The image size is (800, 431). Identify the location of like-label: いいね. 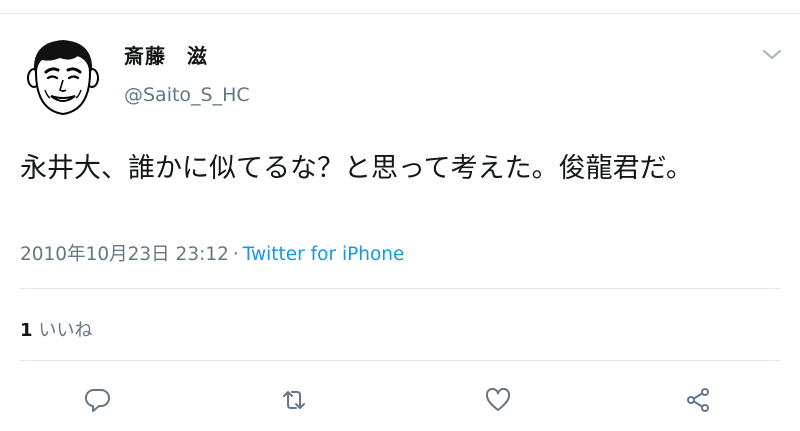
(65, 330).